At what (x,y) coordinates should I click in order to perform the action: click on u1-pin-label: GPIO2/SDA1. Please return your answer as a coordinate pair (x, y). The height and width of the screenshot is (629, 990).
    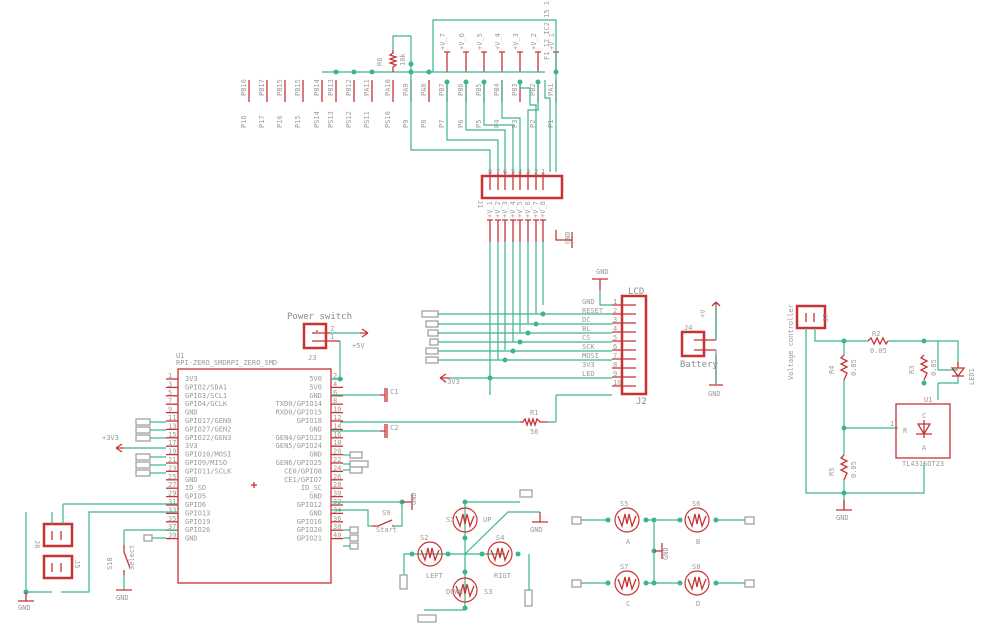
    Looking at the image, I should click on (206, 387).